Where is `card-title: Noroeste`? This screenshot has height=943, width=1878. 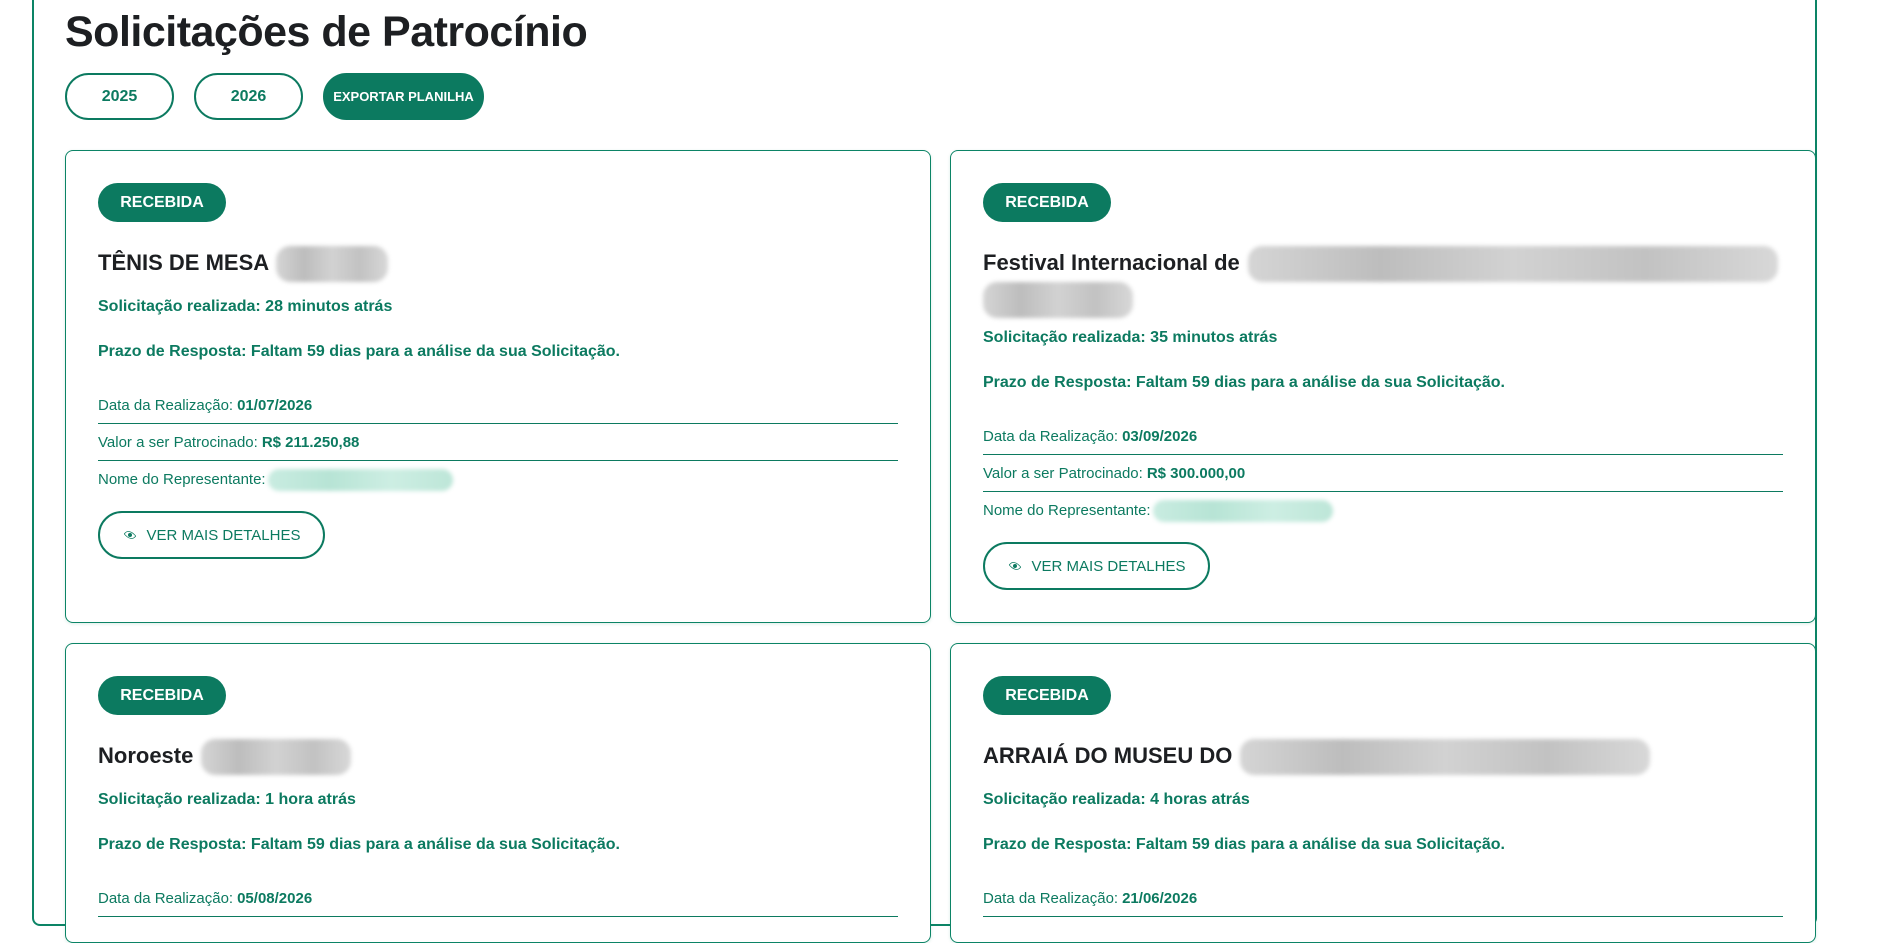 card-title: Noroeste is located at coordinates (498, 757).